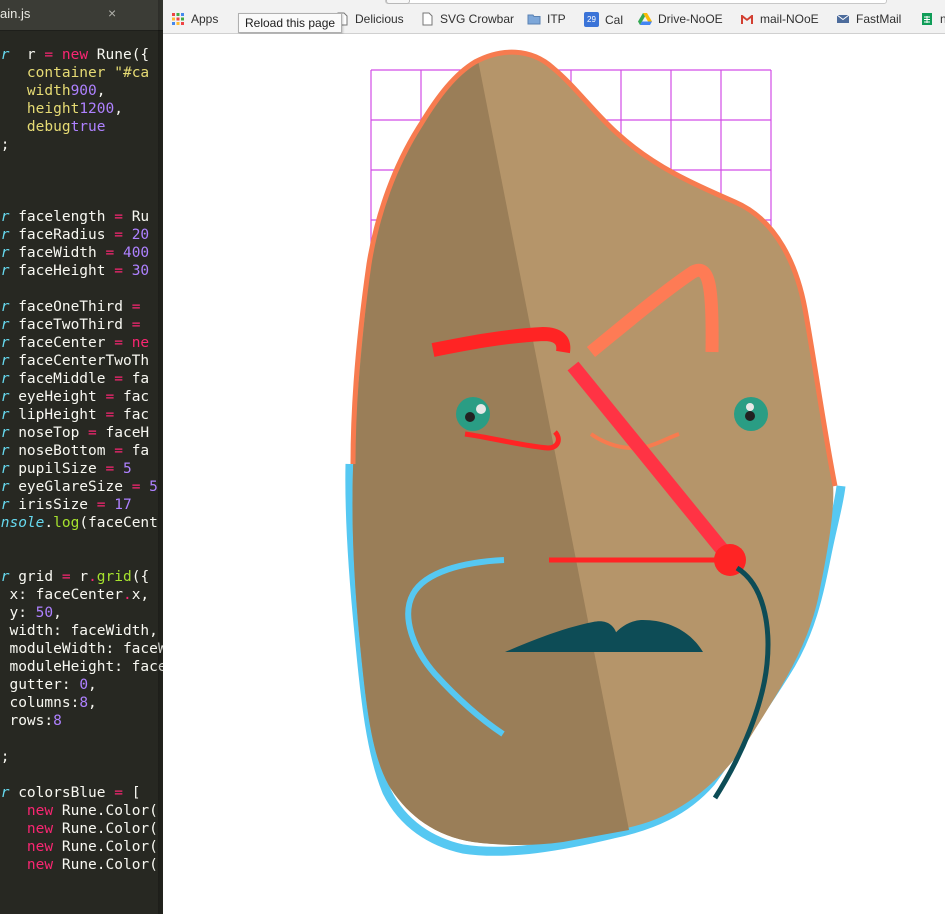  What do you see at coordinates (636, 2) in the screenshot?
I see `address-bar` at bounding box center [636, 2].